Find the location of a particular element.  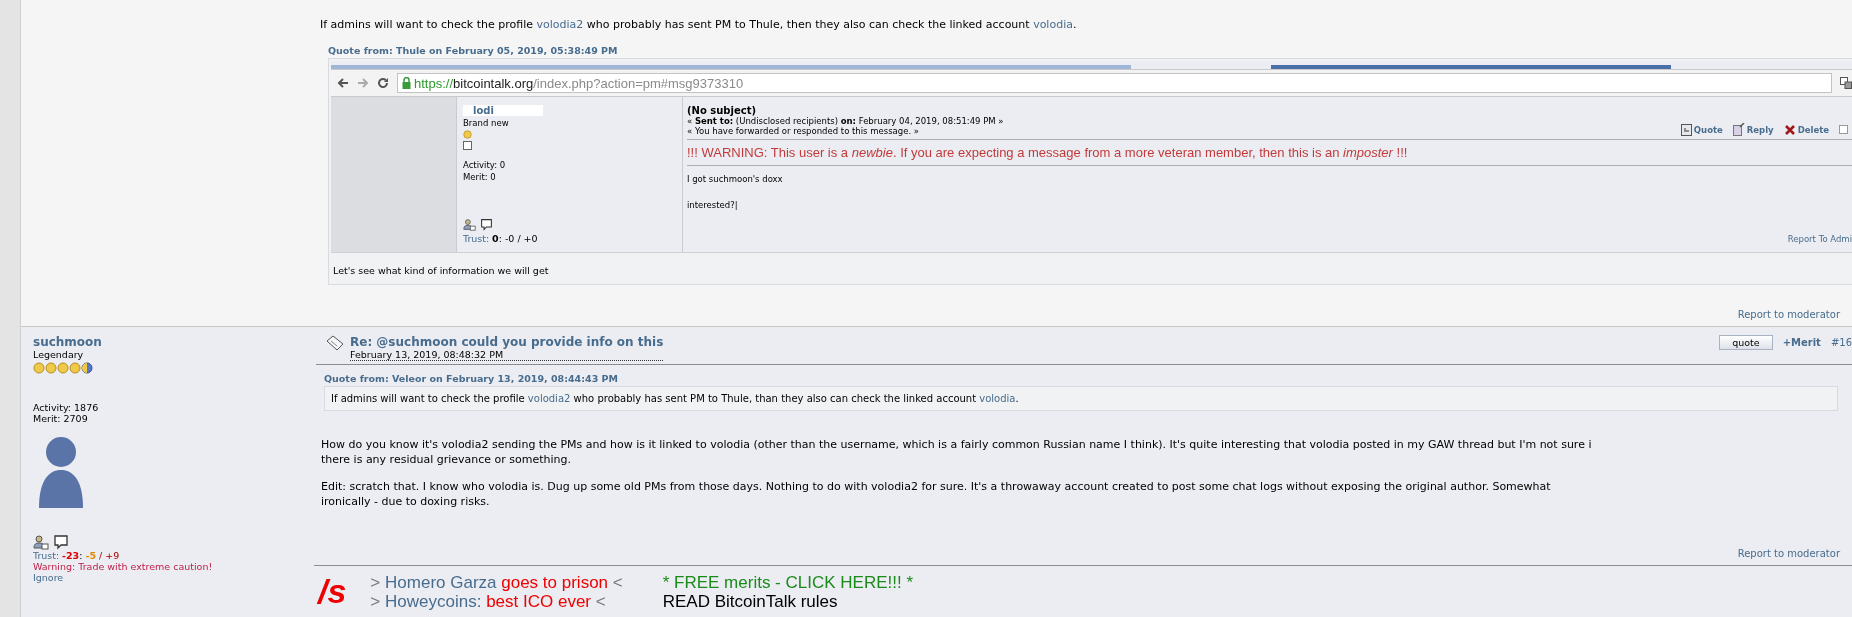

reload-icon is located at coordinates (383, 83).